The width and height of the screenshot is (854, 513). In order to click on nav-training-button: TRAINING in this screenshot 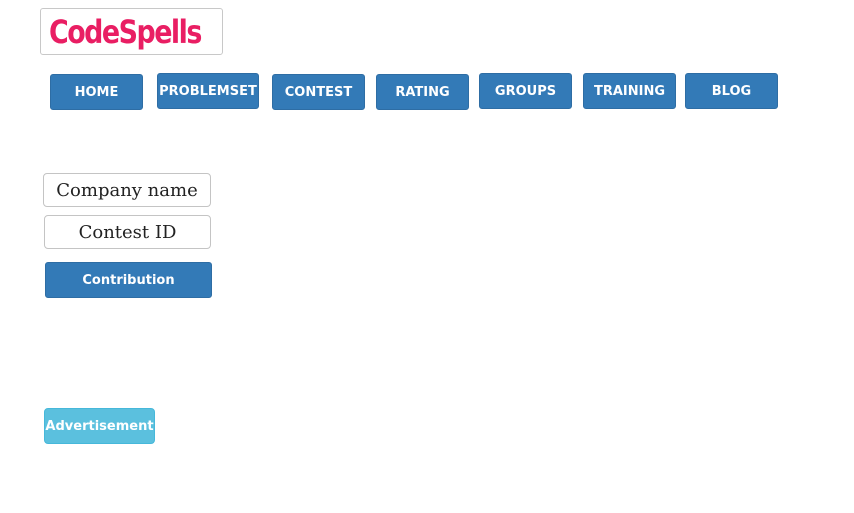, I will do `click(629, 91)`.